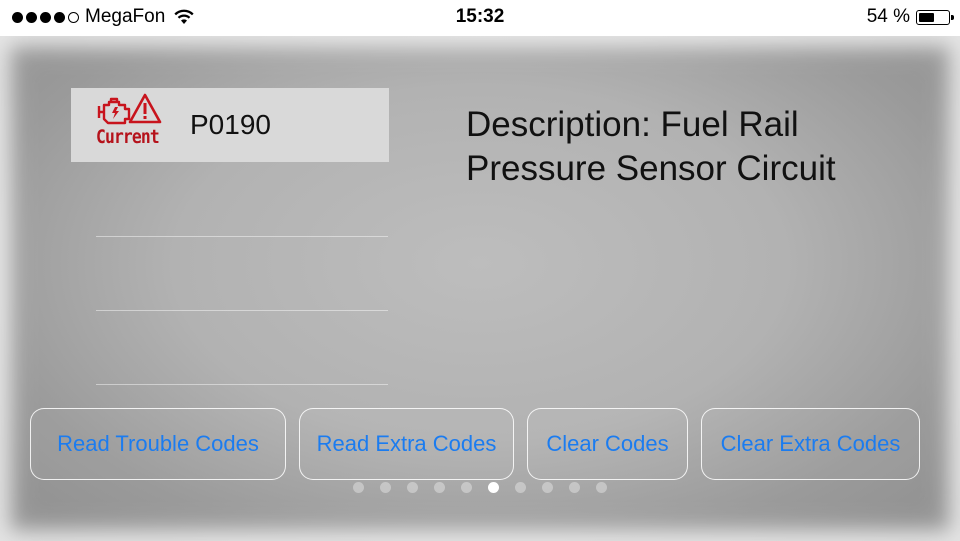  What do you see at coordinates (935, 17) in the screenshot?
I see `battery-icon` at bounding box center [935, 17].